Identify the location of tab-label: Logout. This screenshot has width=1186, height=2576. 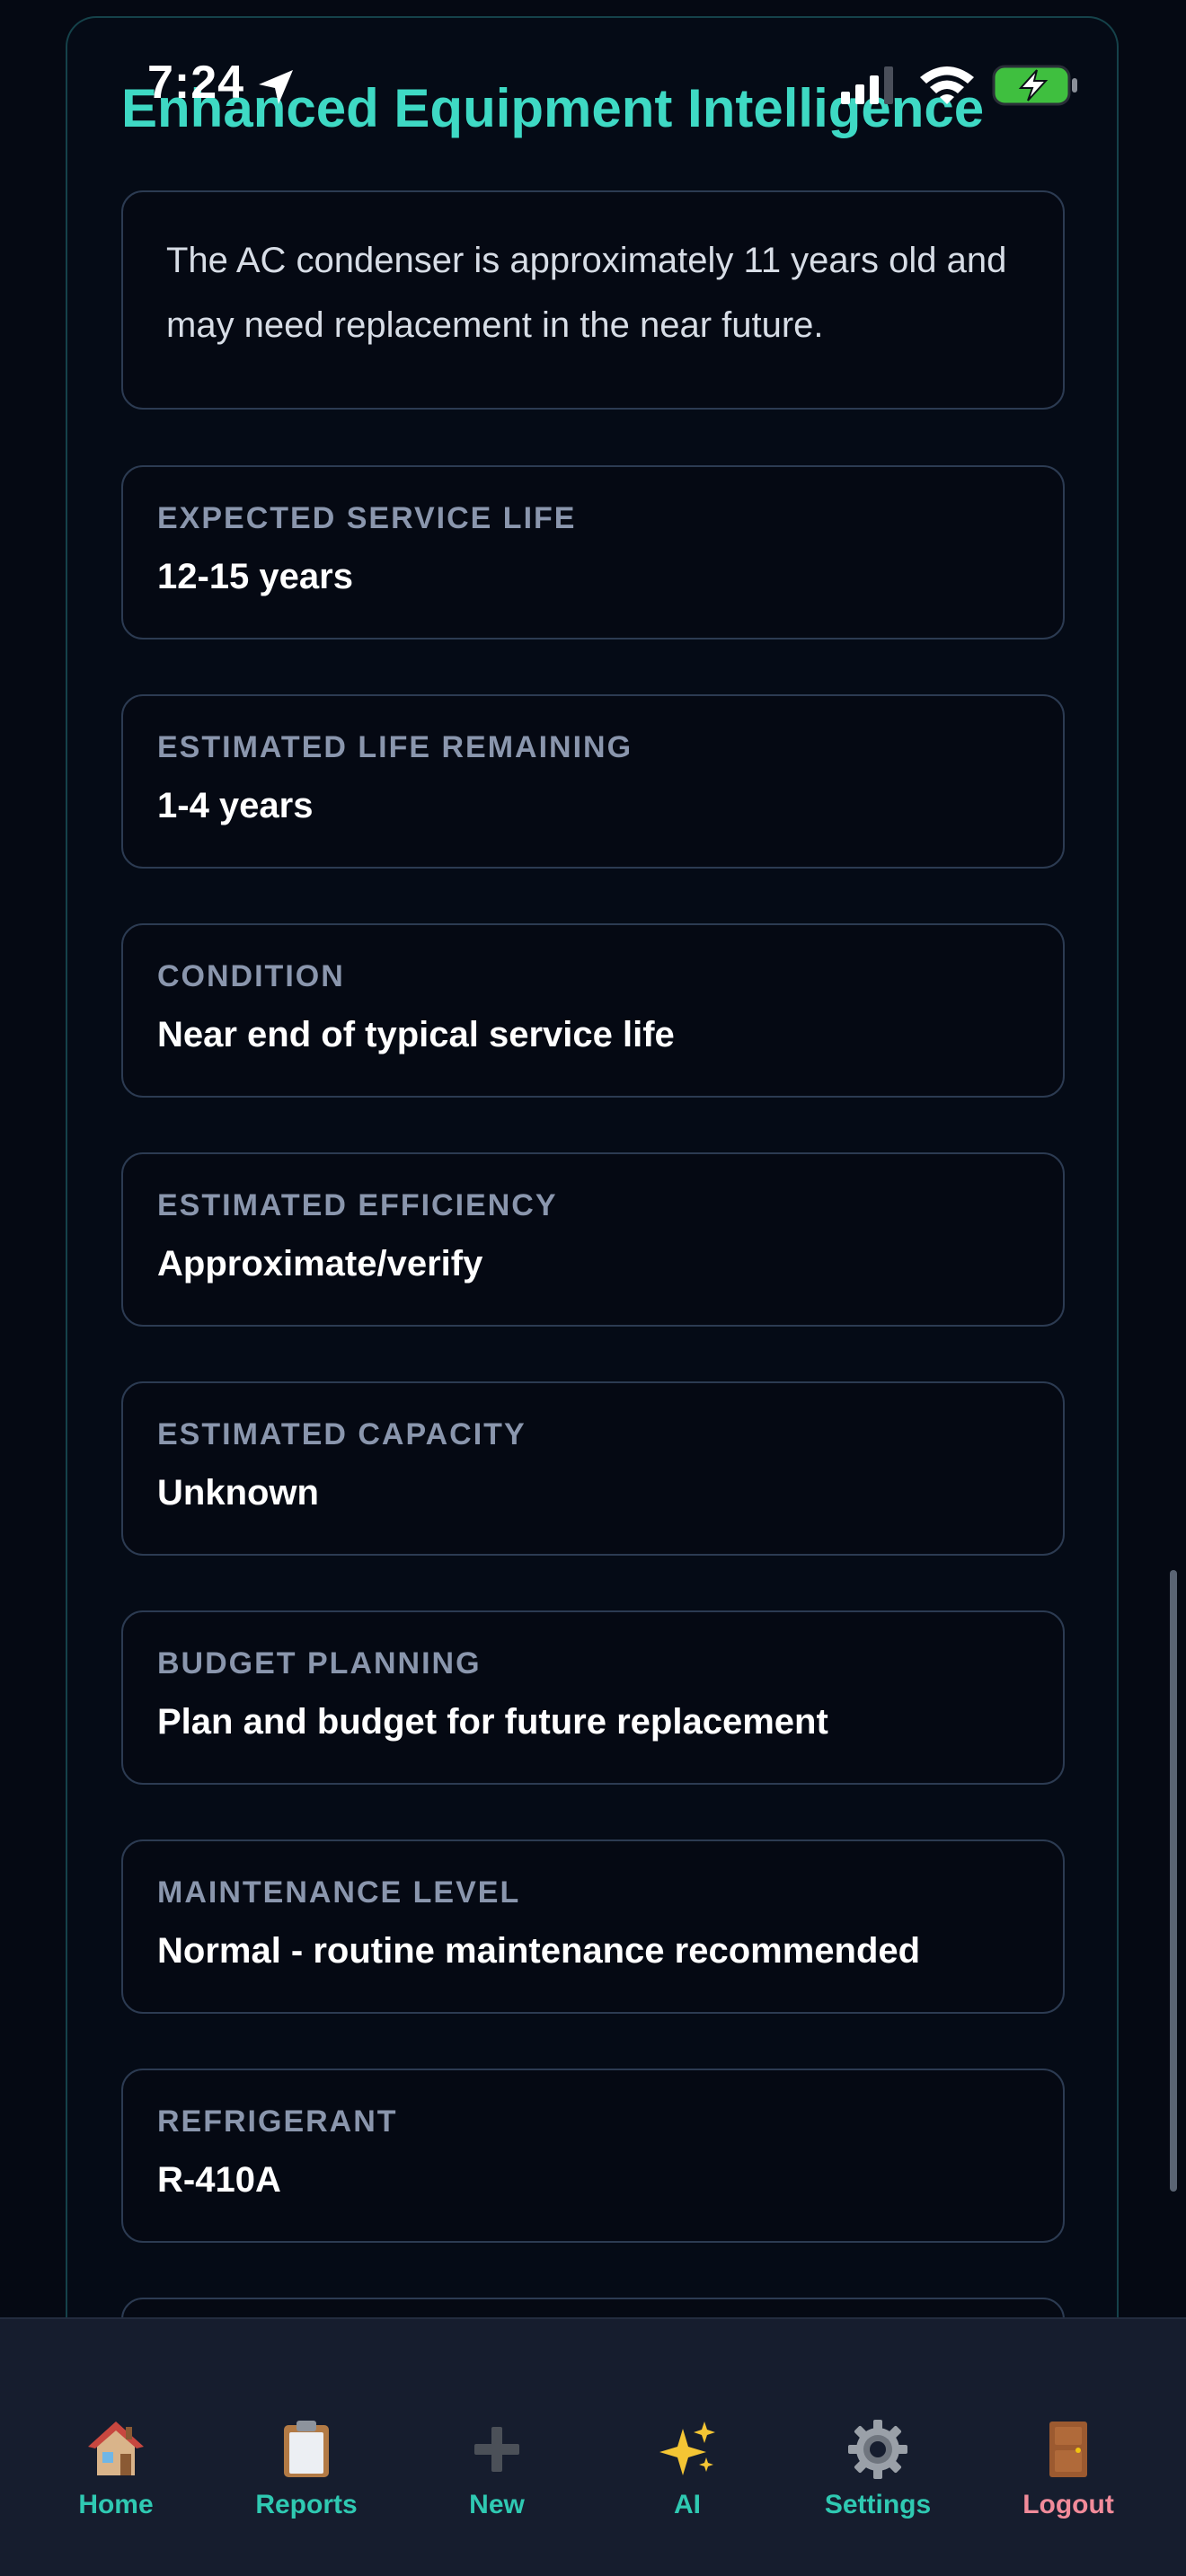
(1068, 2504).